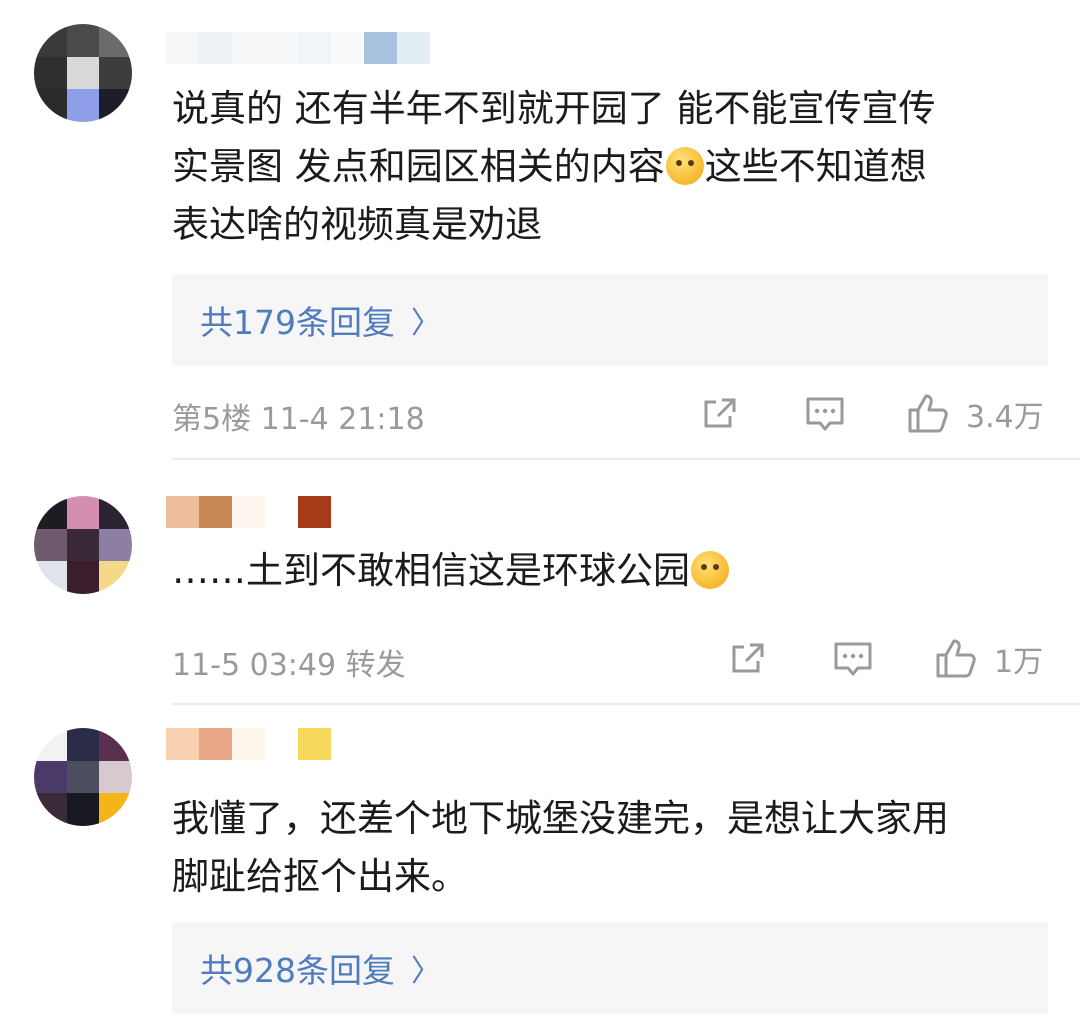 The image size is (1080, 1024). I want to click on like-button: 1万, so click(988, 659).